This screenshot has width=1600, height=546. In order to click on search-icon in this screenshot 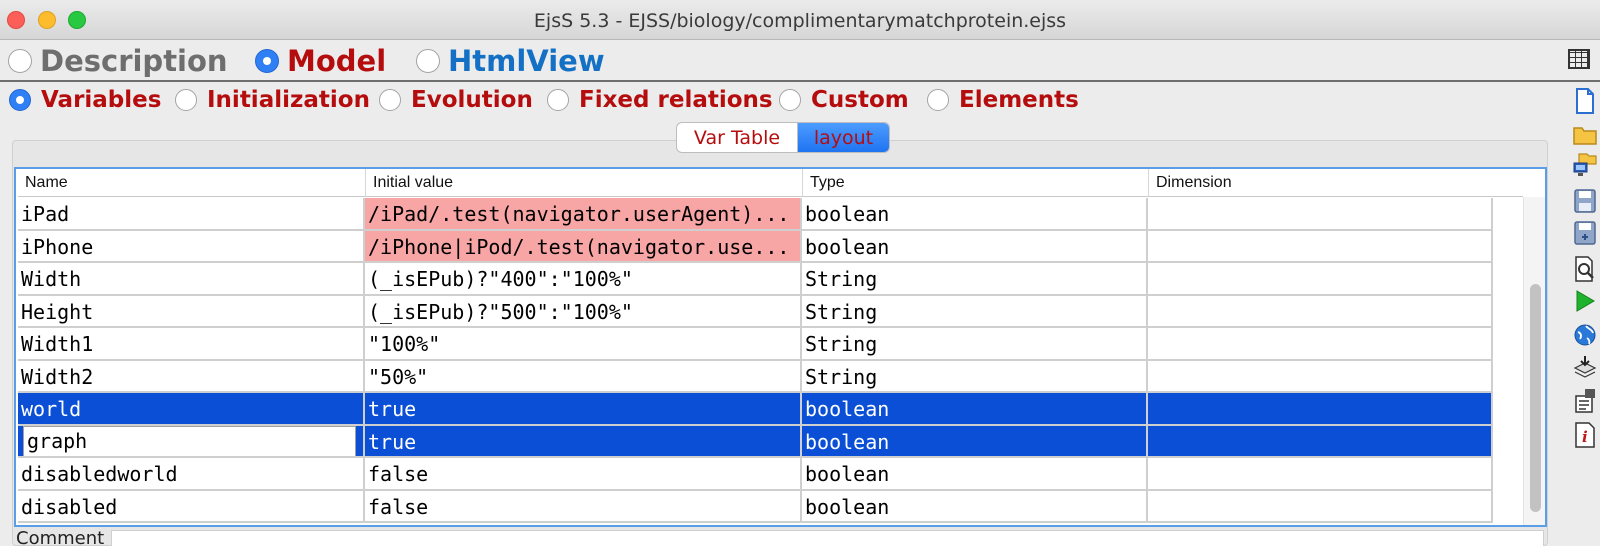, I will do `click(1585, 269)`.